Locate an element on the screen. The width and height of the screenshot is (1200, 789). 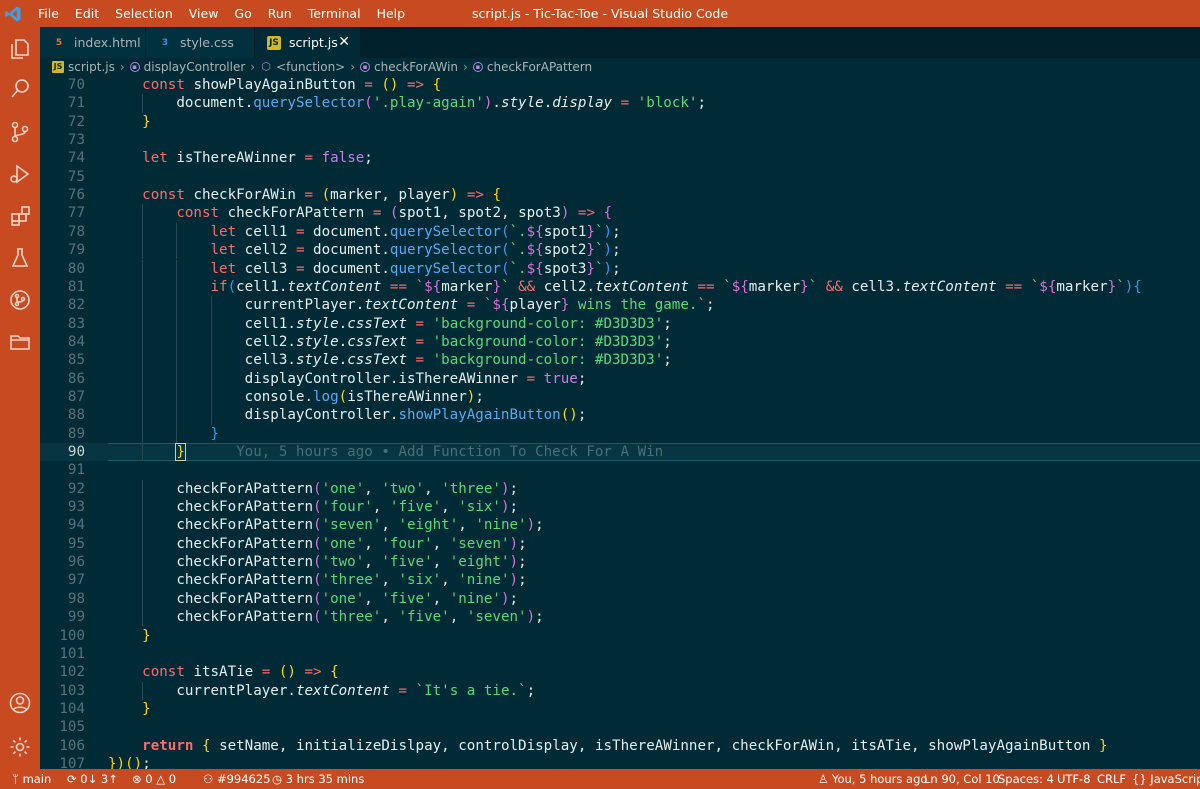
line-number: 76 is located at coordinates (62, 195).